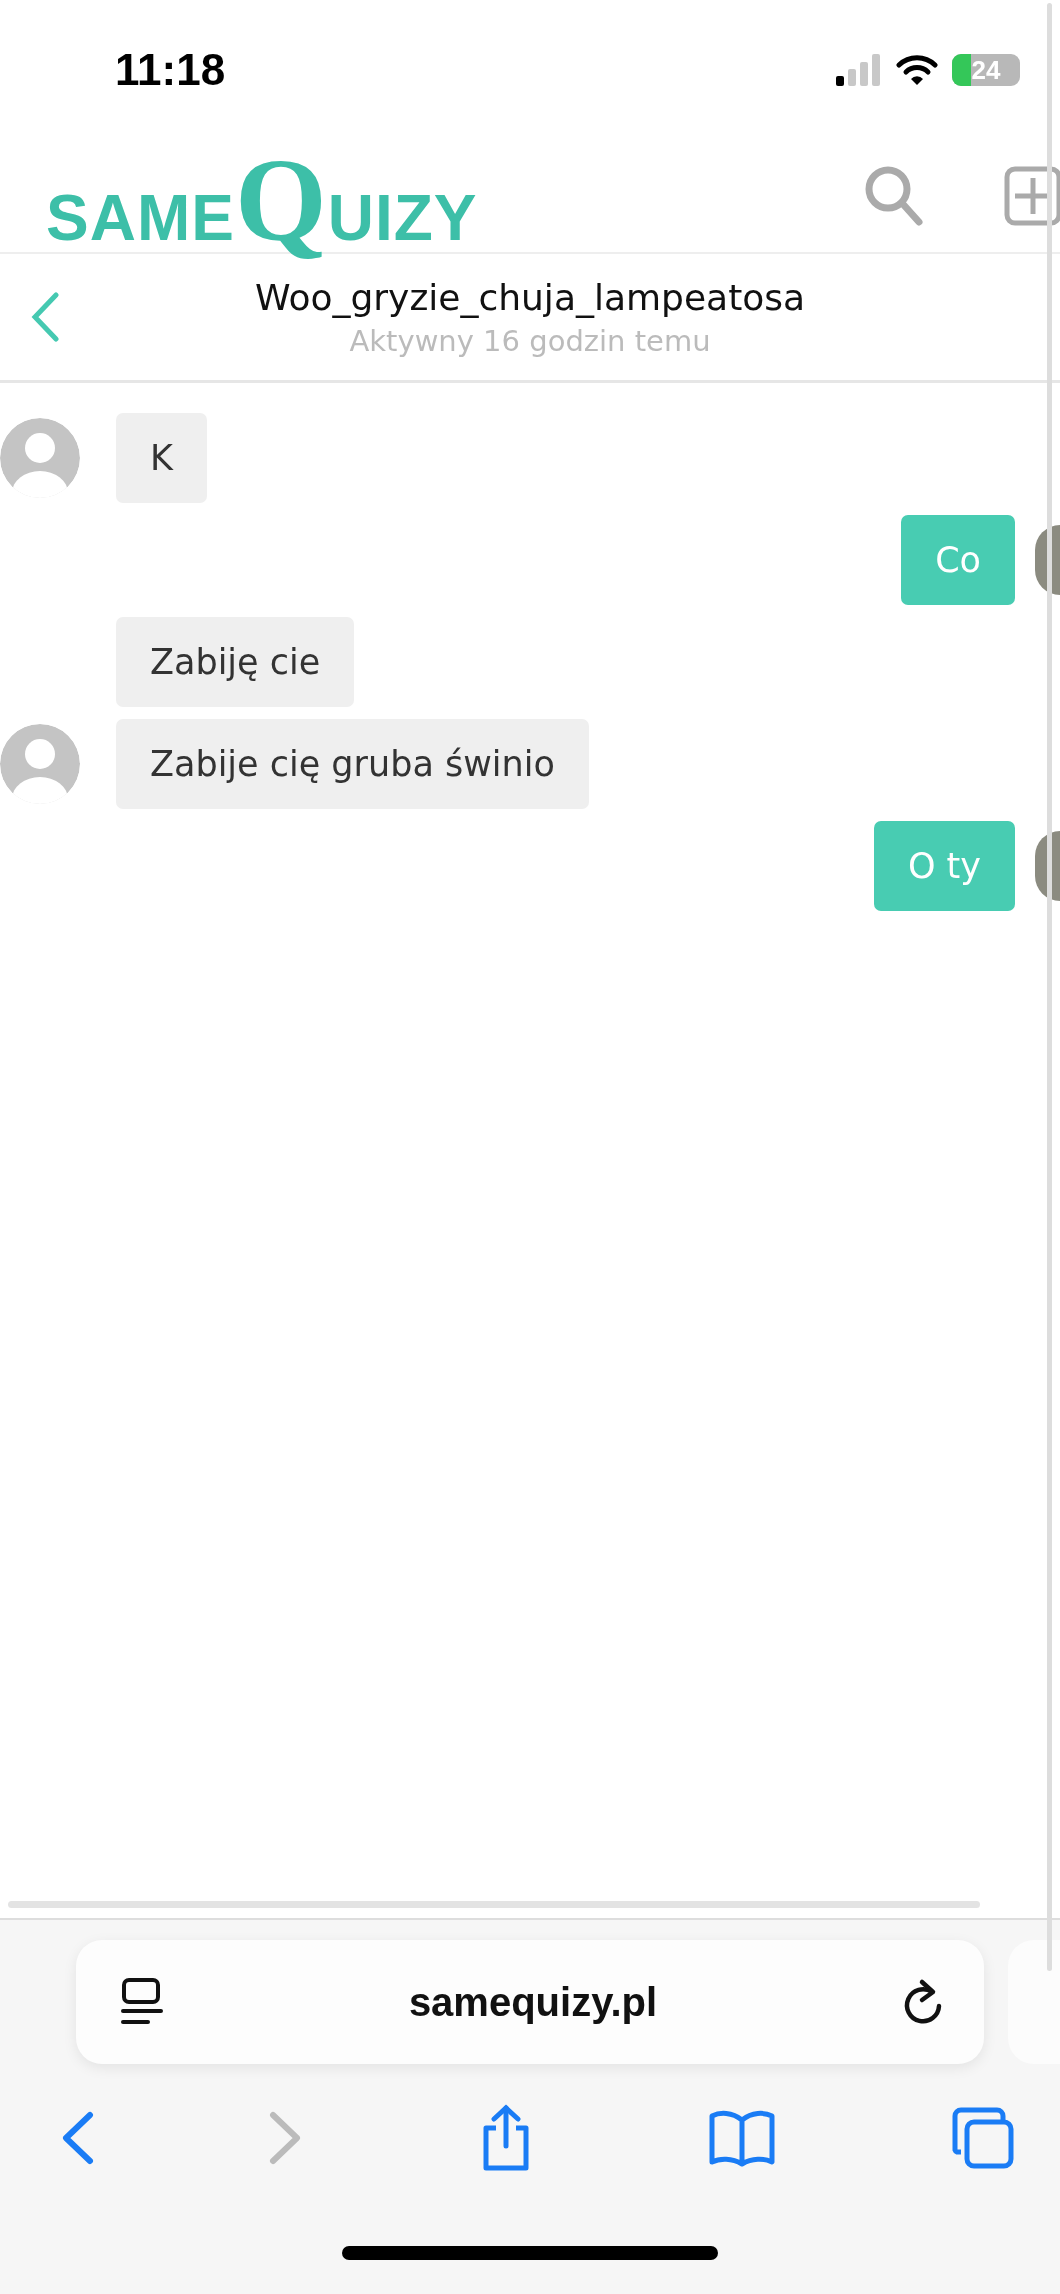 The height and width of the screenshot is (2294, 1060). What do you see at coordinates (235, 662) in the screenshot?
I see `message-bubble: Zabiję cie` at bounding box center [235, 662].